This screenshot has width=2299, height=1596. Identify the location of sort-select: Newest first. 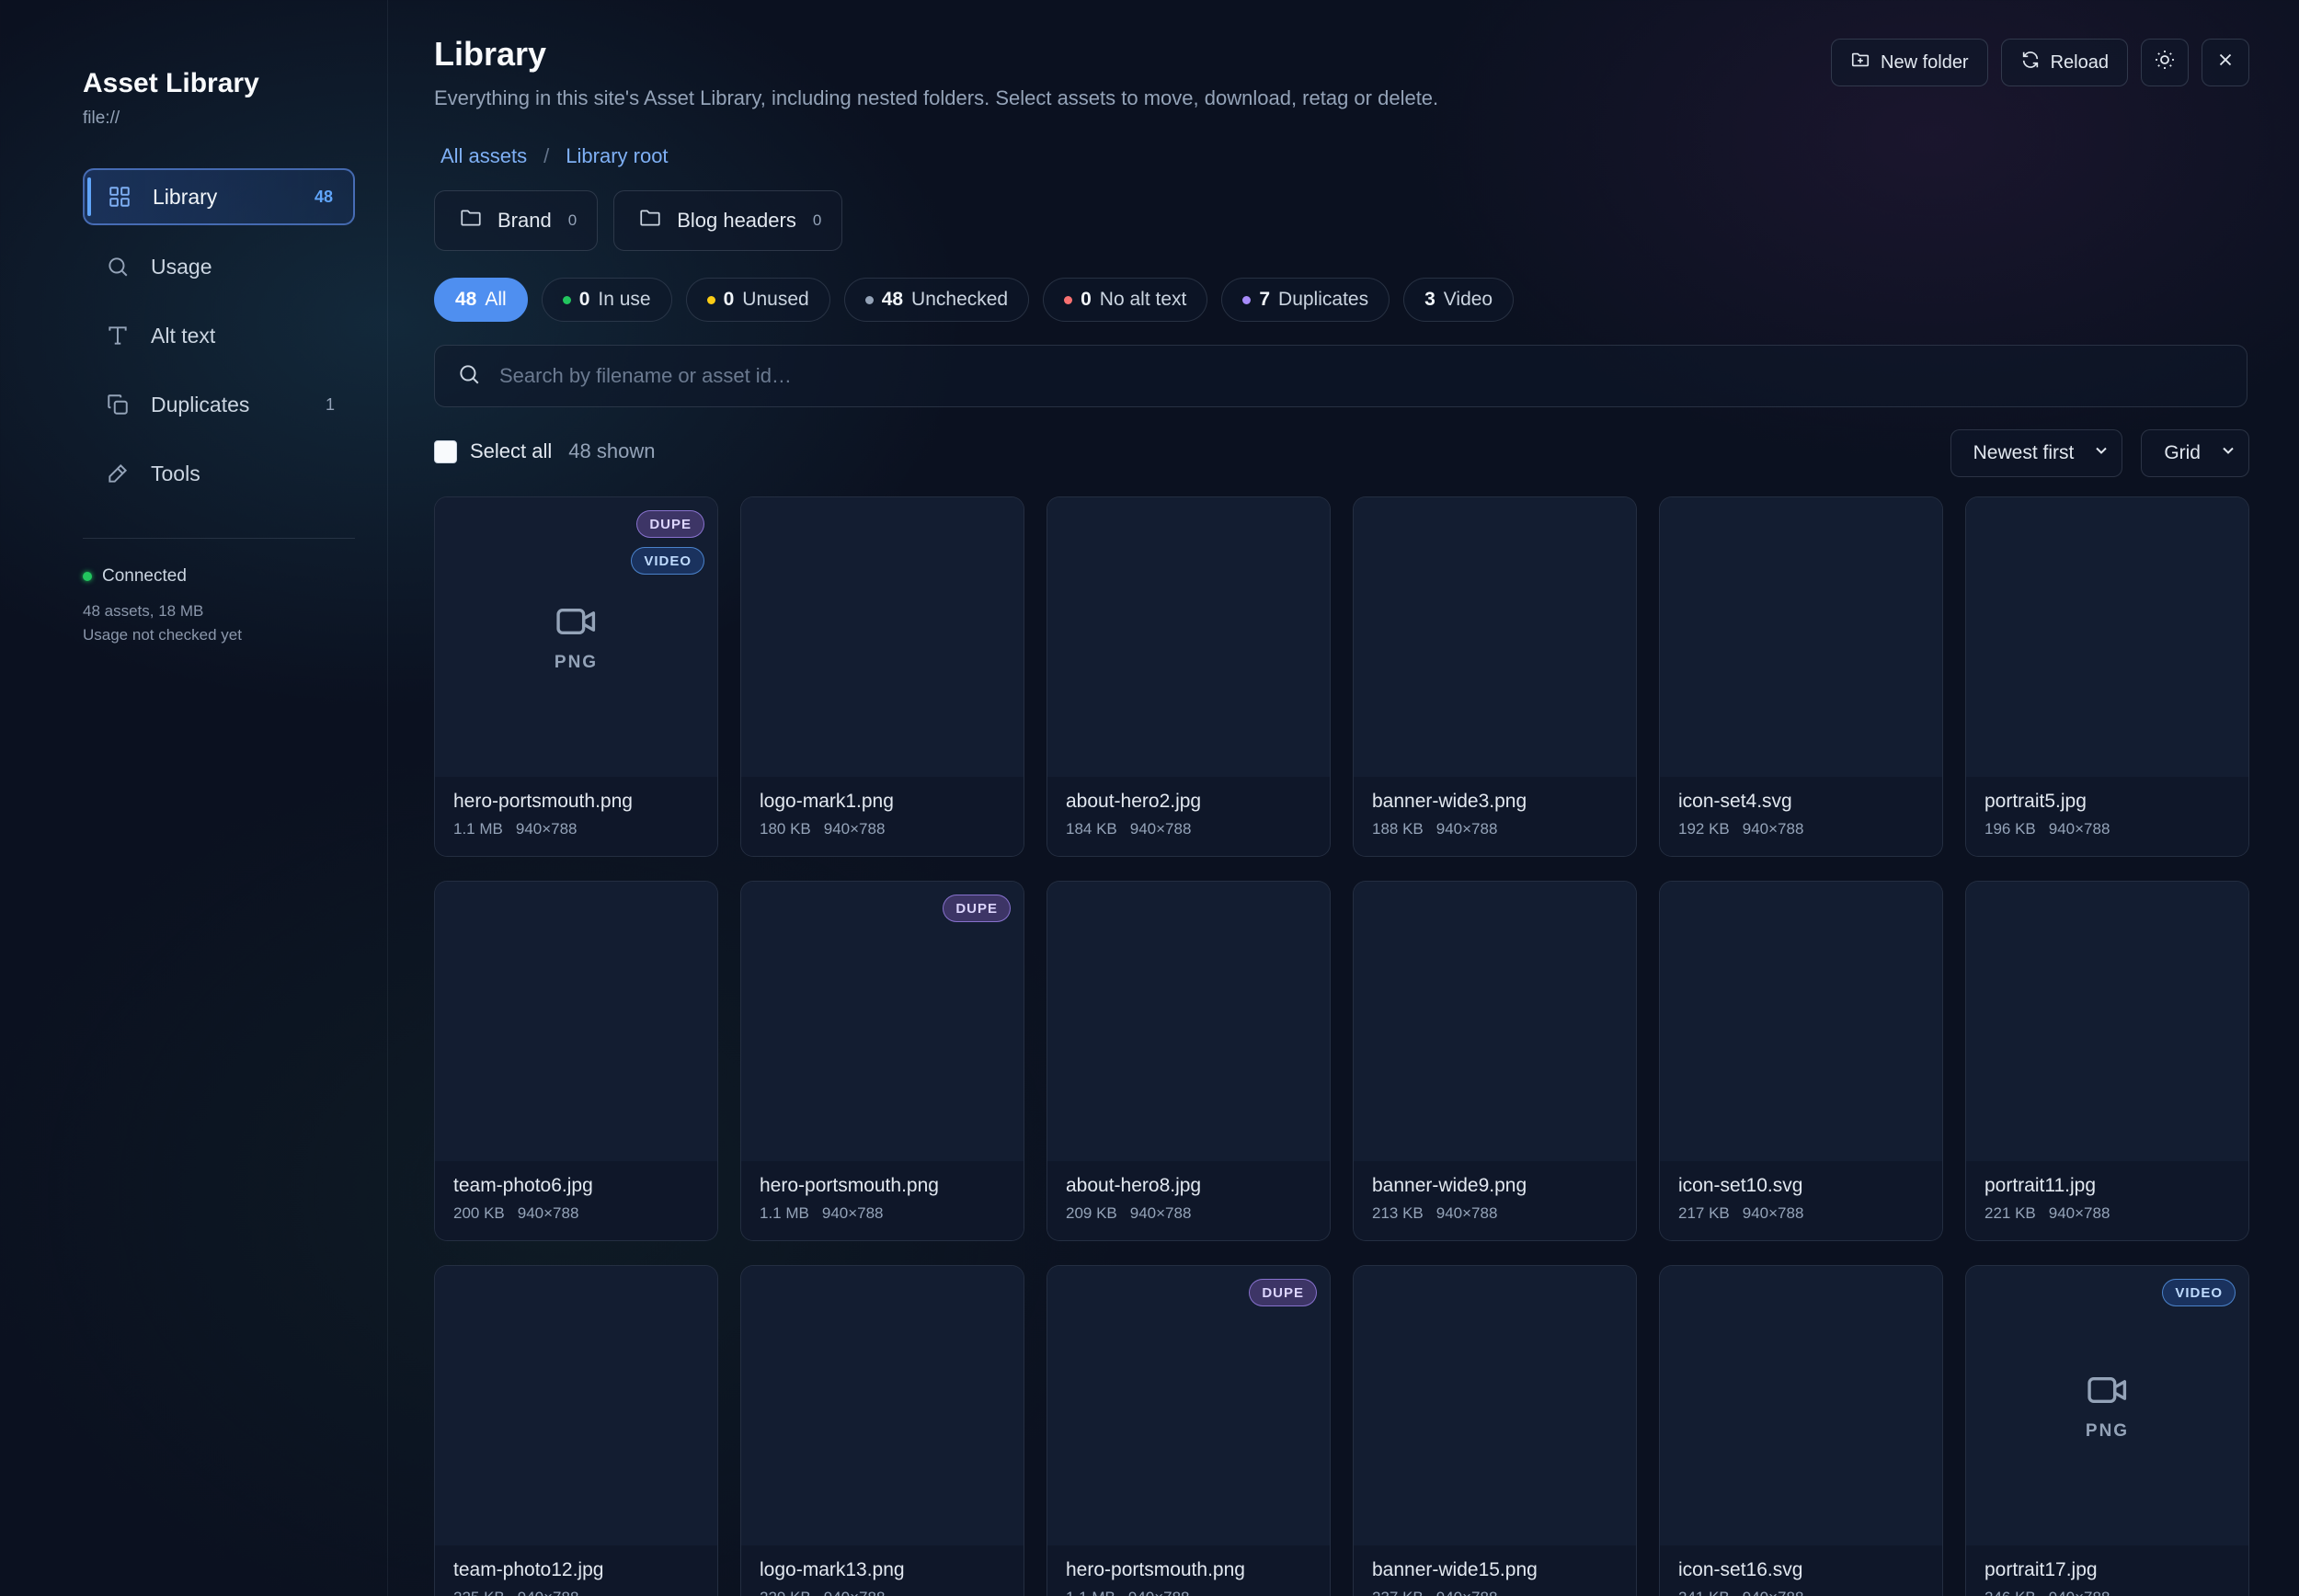
(2037, 453).